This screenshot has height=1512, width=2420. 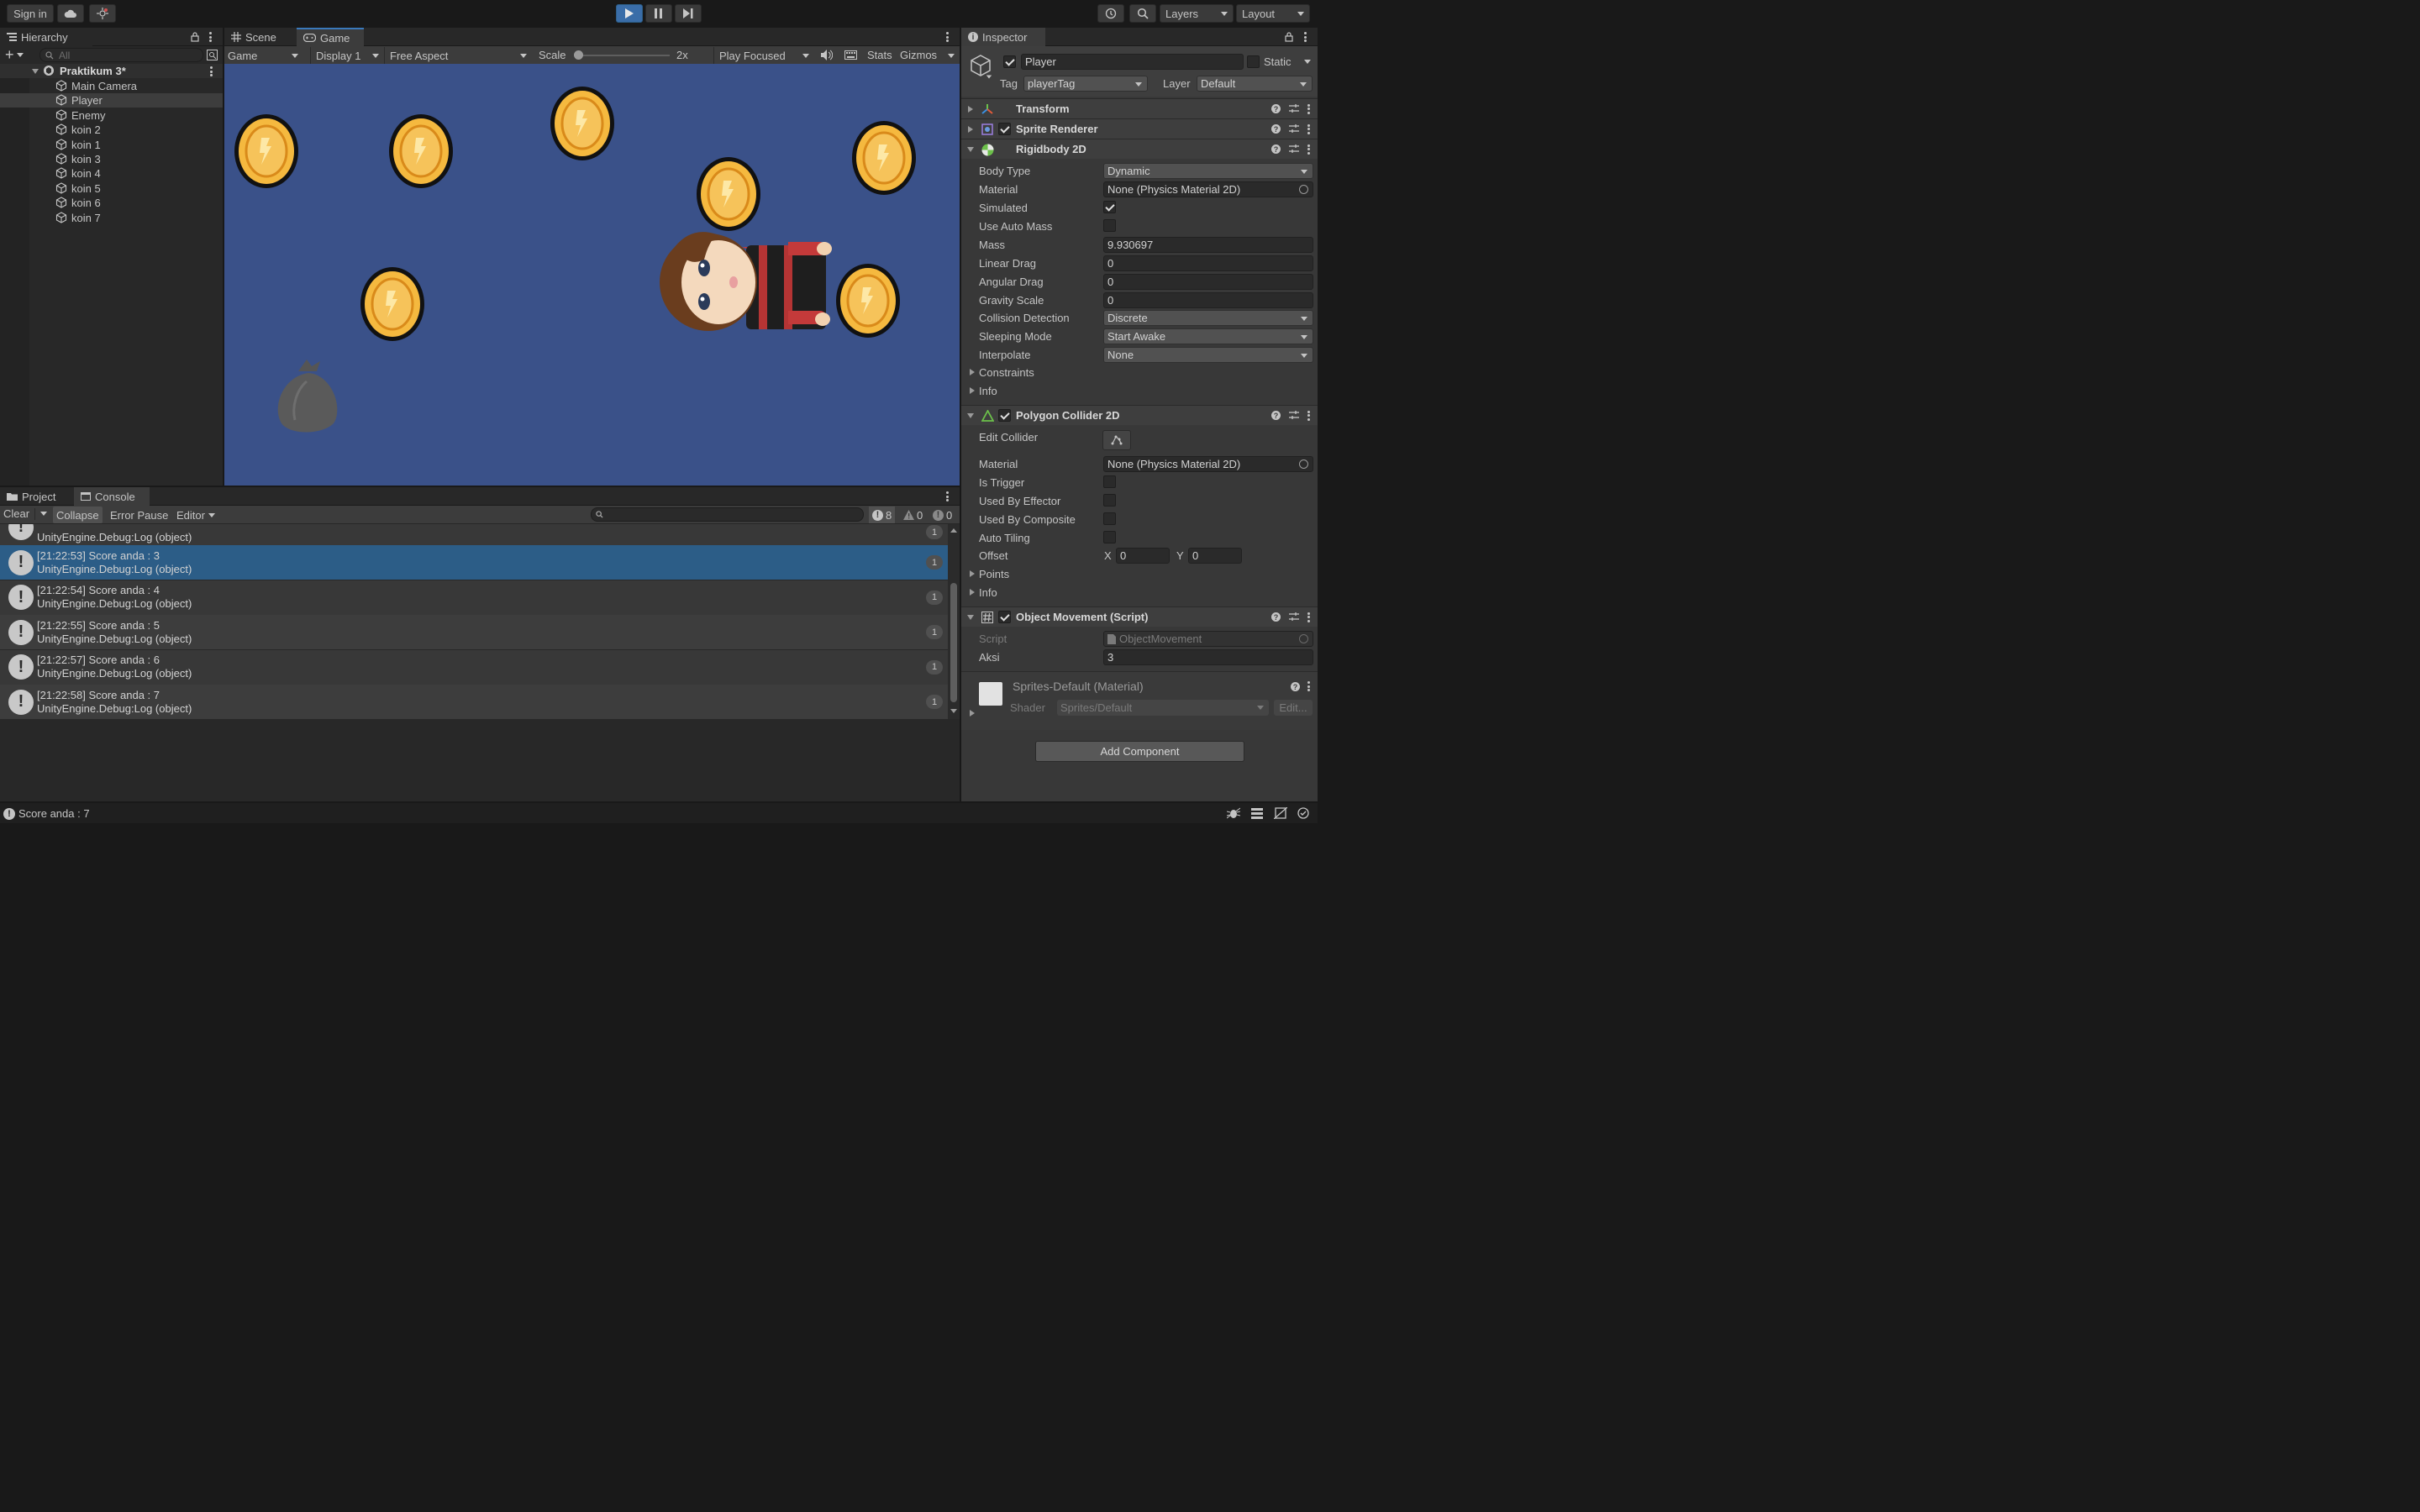 What do you see at coordinates (954, 642) in the screenshot?
I see `scrollbar-thumb` at bounding box center [954, 642].